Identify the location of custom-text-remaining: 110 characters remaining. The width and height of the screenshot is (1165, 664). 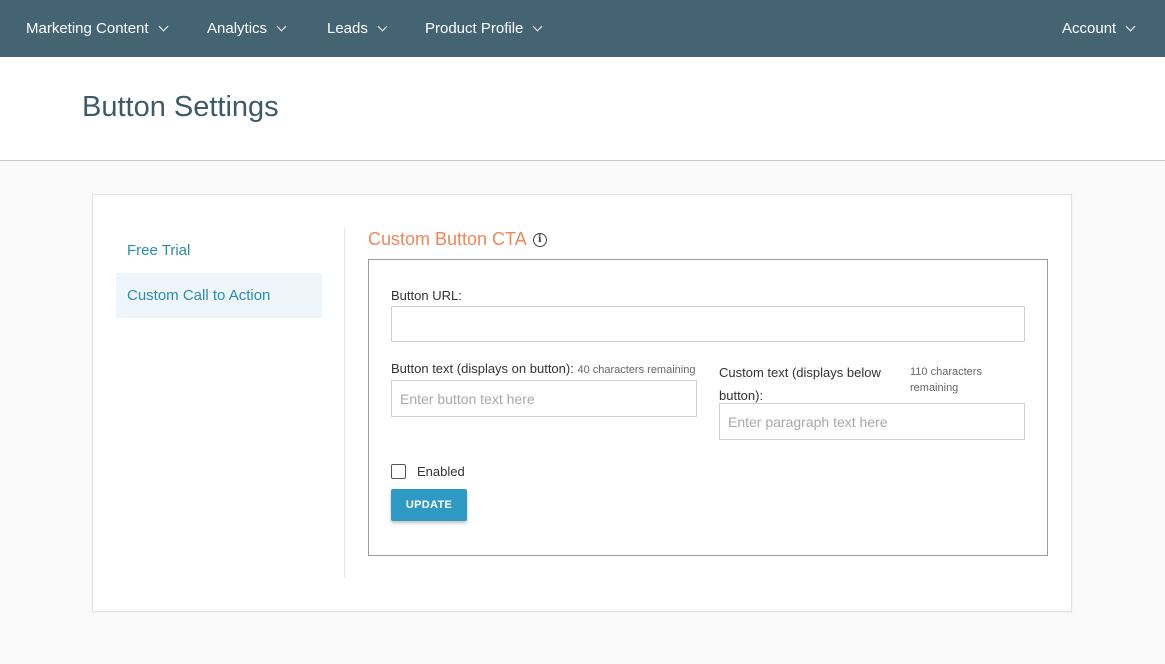
(946, 380).